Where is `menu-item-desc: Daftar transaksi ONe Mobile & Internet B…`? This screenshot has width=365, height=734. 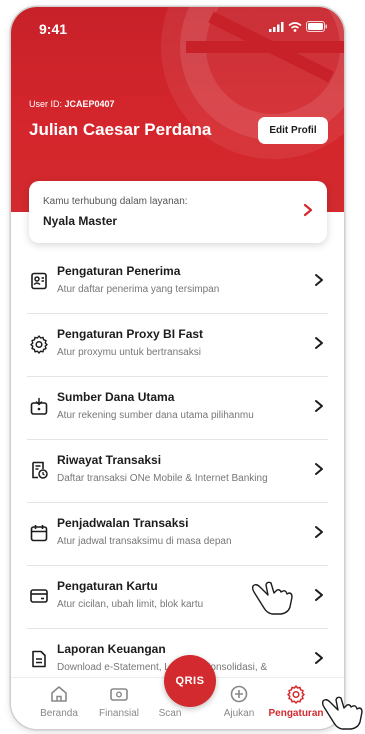
menu-item-desc: Daftar transaksi ONe Mobile & Internet B… is located at coordinates (162, 478).